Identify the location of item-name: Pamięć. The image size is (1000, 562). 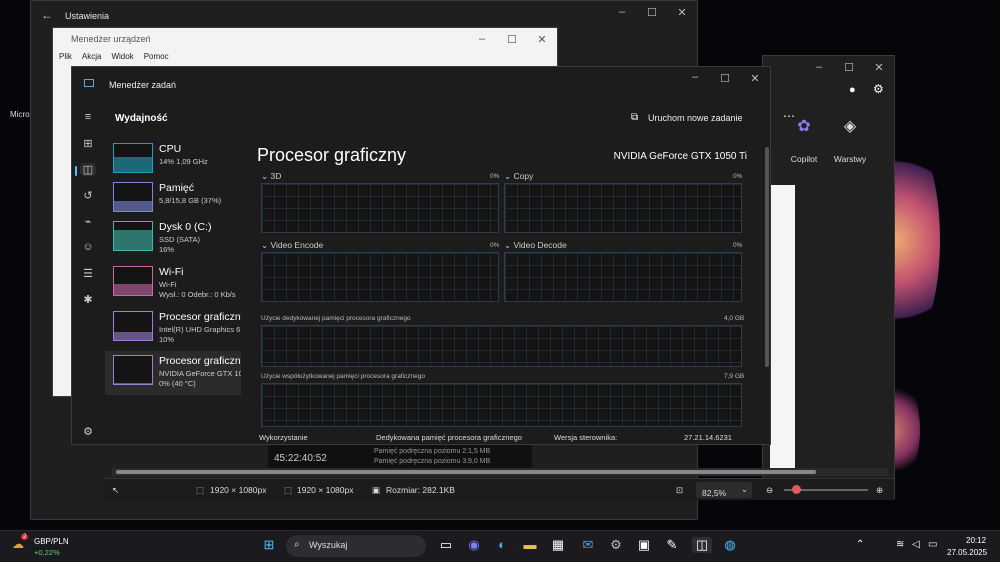
(177, 188).